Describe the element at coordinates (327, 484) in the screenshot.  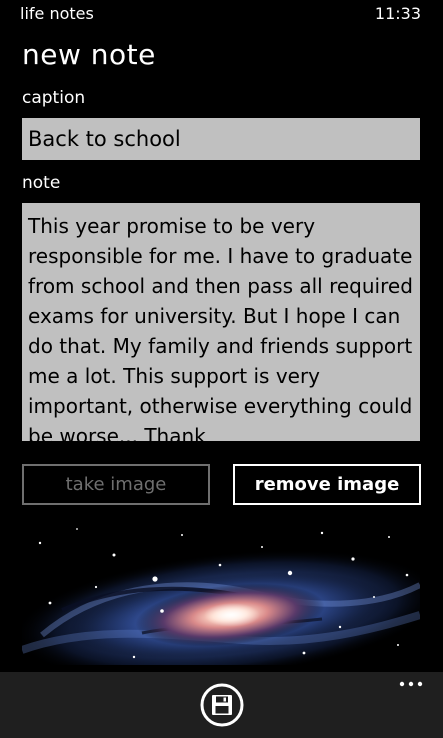
I see `remove-image-button: remove image` at that location.